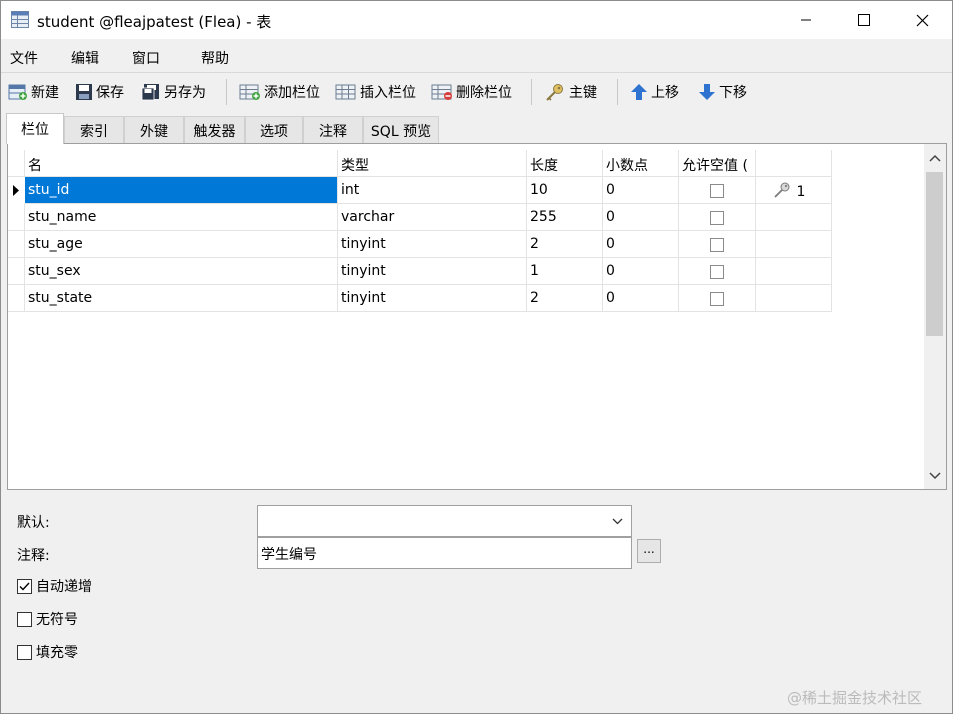 The width and height of the screenshot is (953, 714). I want to click on field-type-cell: varchar, so click(432, 217).